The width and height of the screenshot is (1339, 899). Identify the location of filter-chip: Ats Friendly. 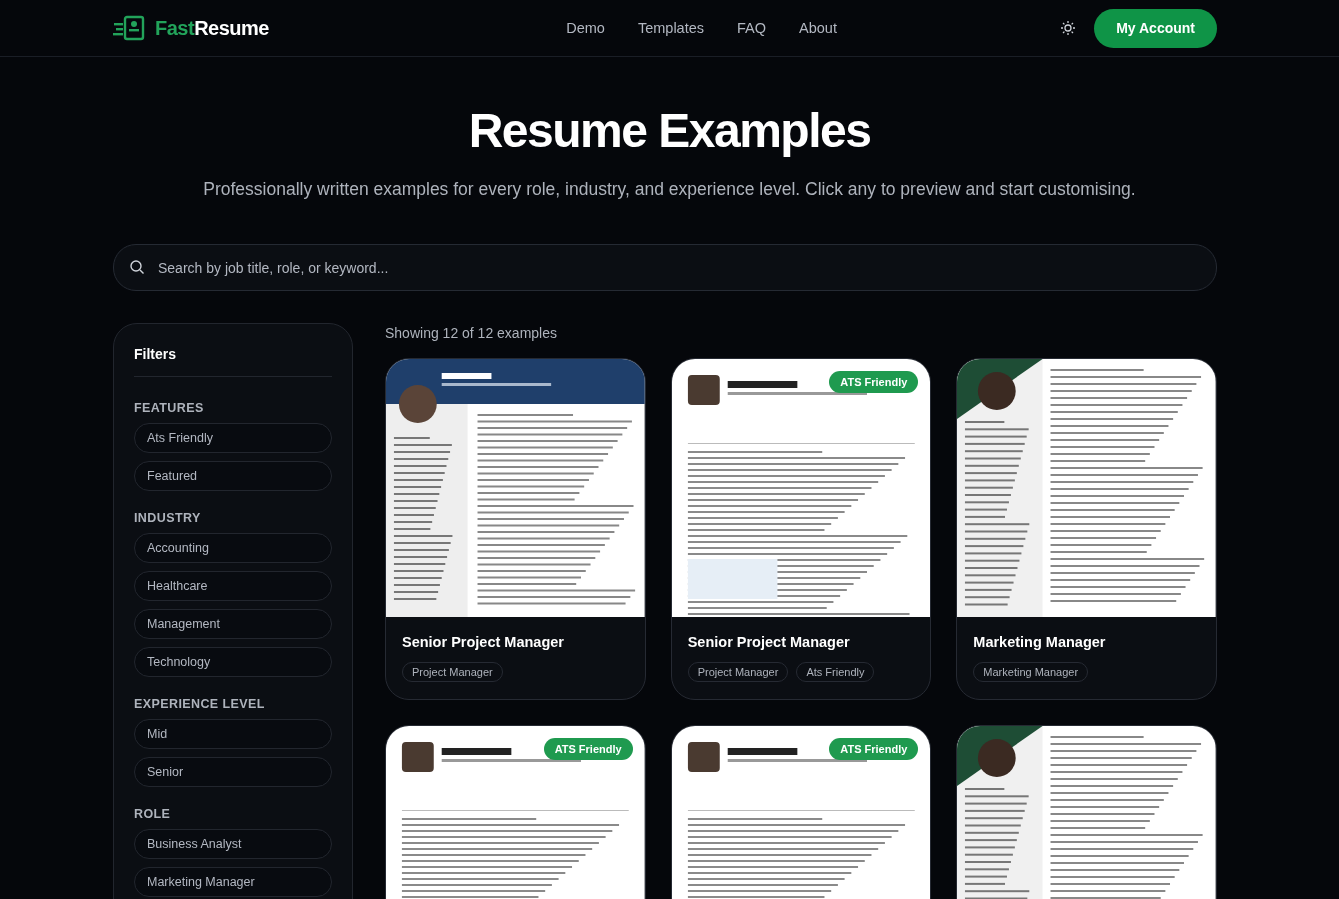
(233, 438).